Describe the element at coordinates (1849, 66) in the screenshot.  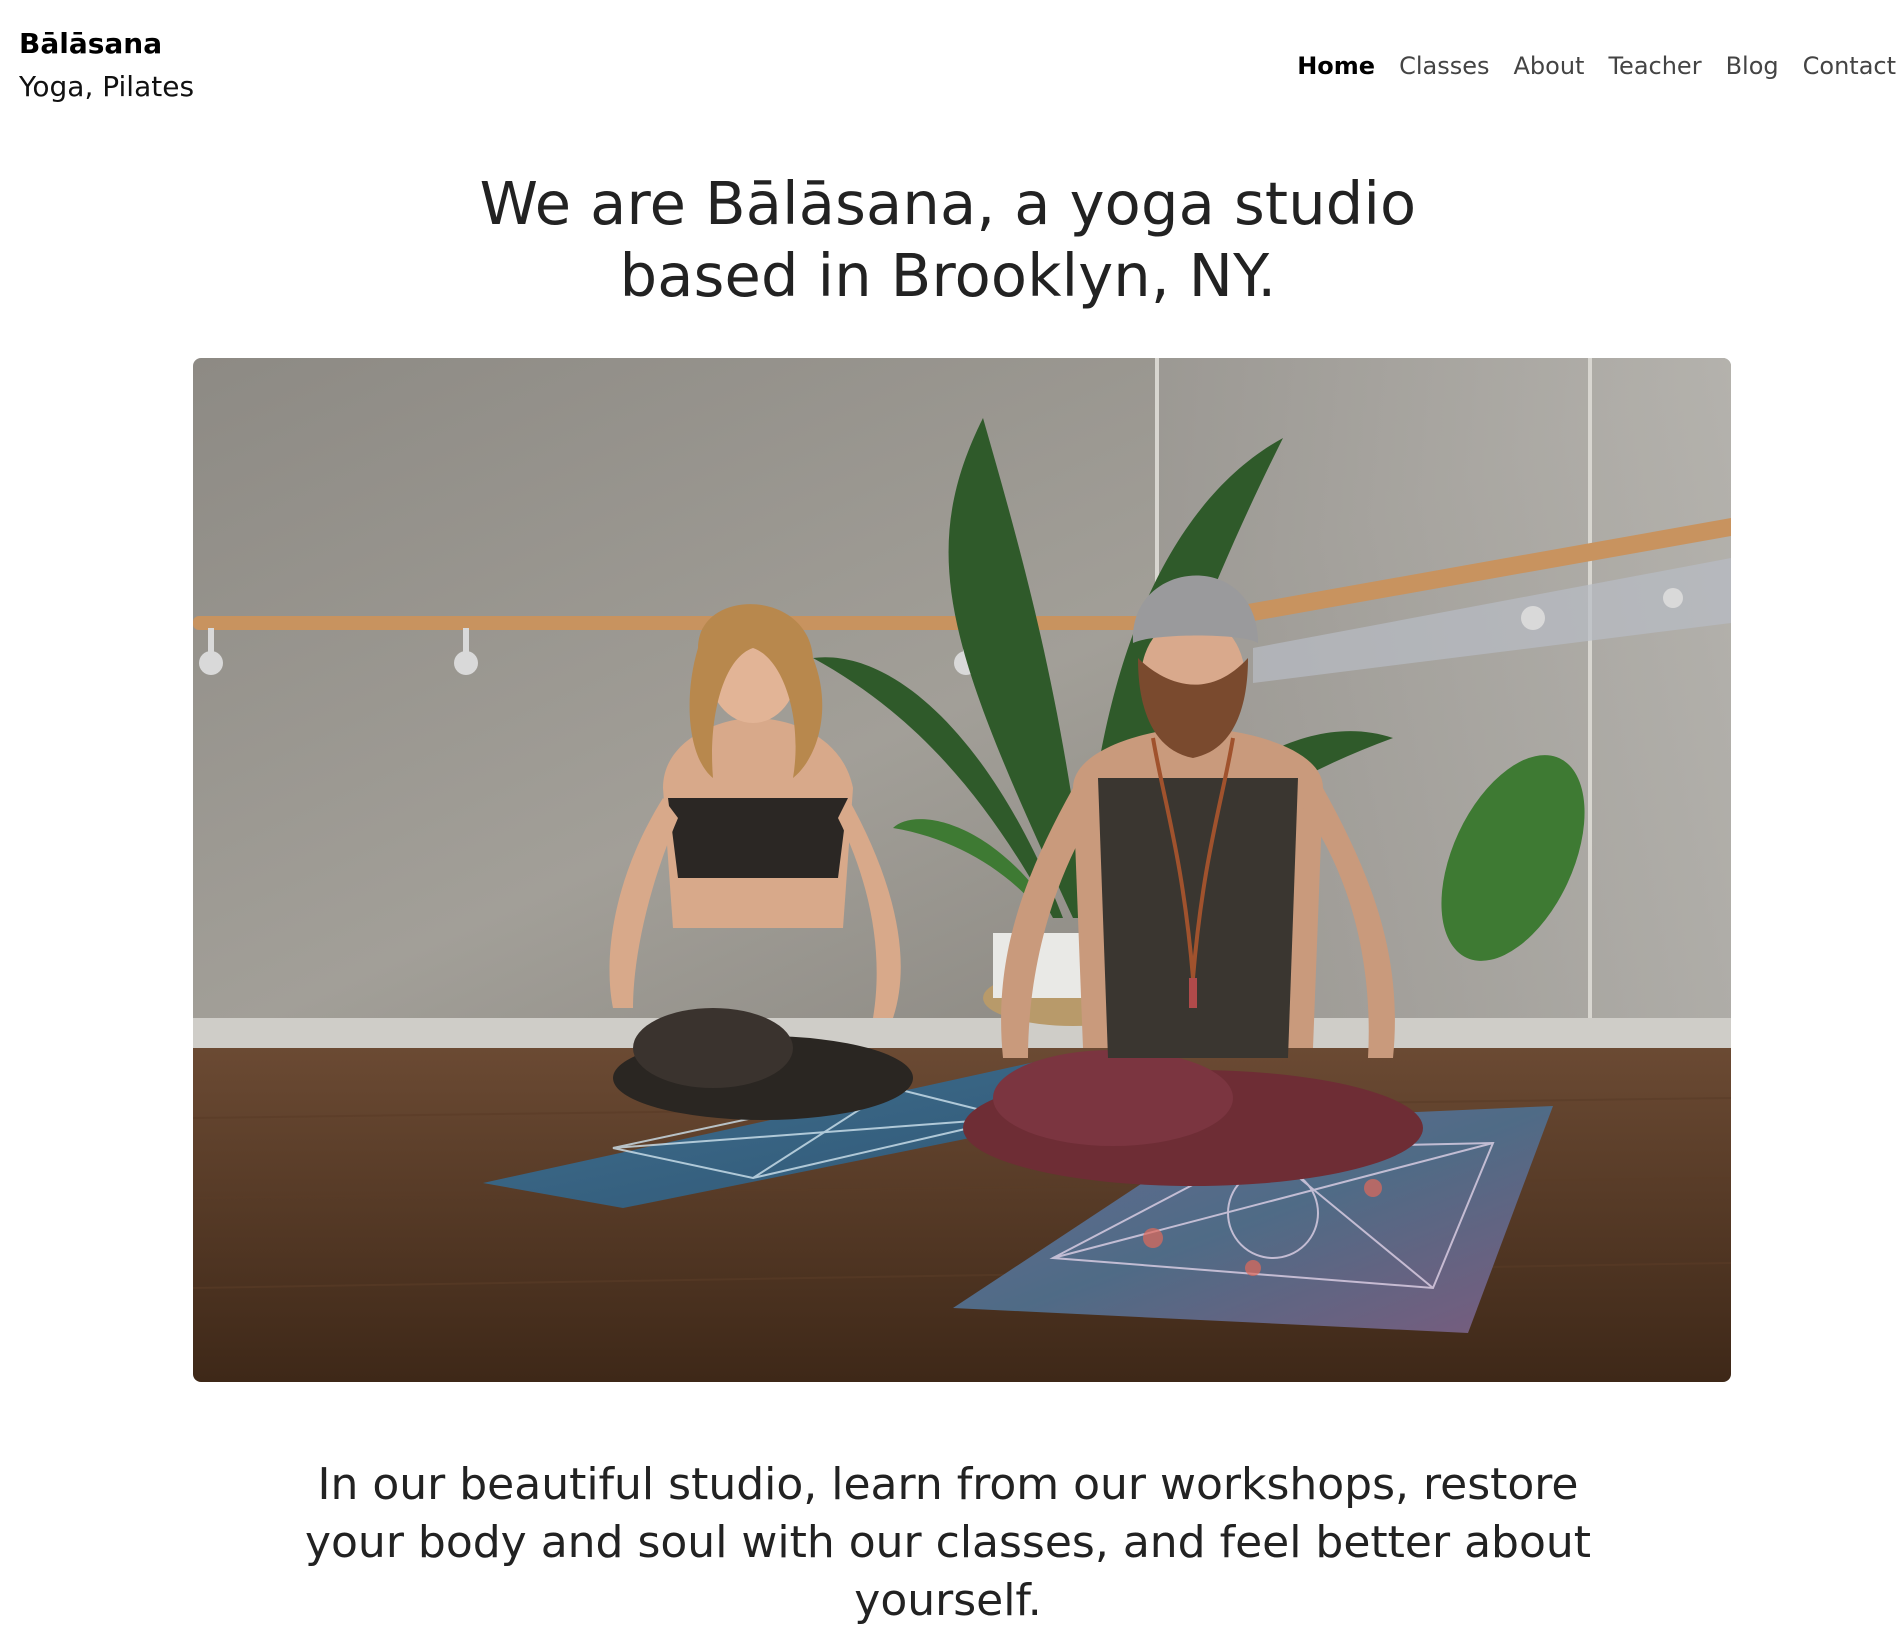
I see `nav-item-contact: Contact` at that location.